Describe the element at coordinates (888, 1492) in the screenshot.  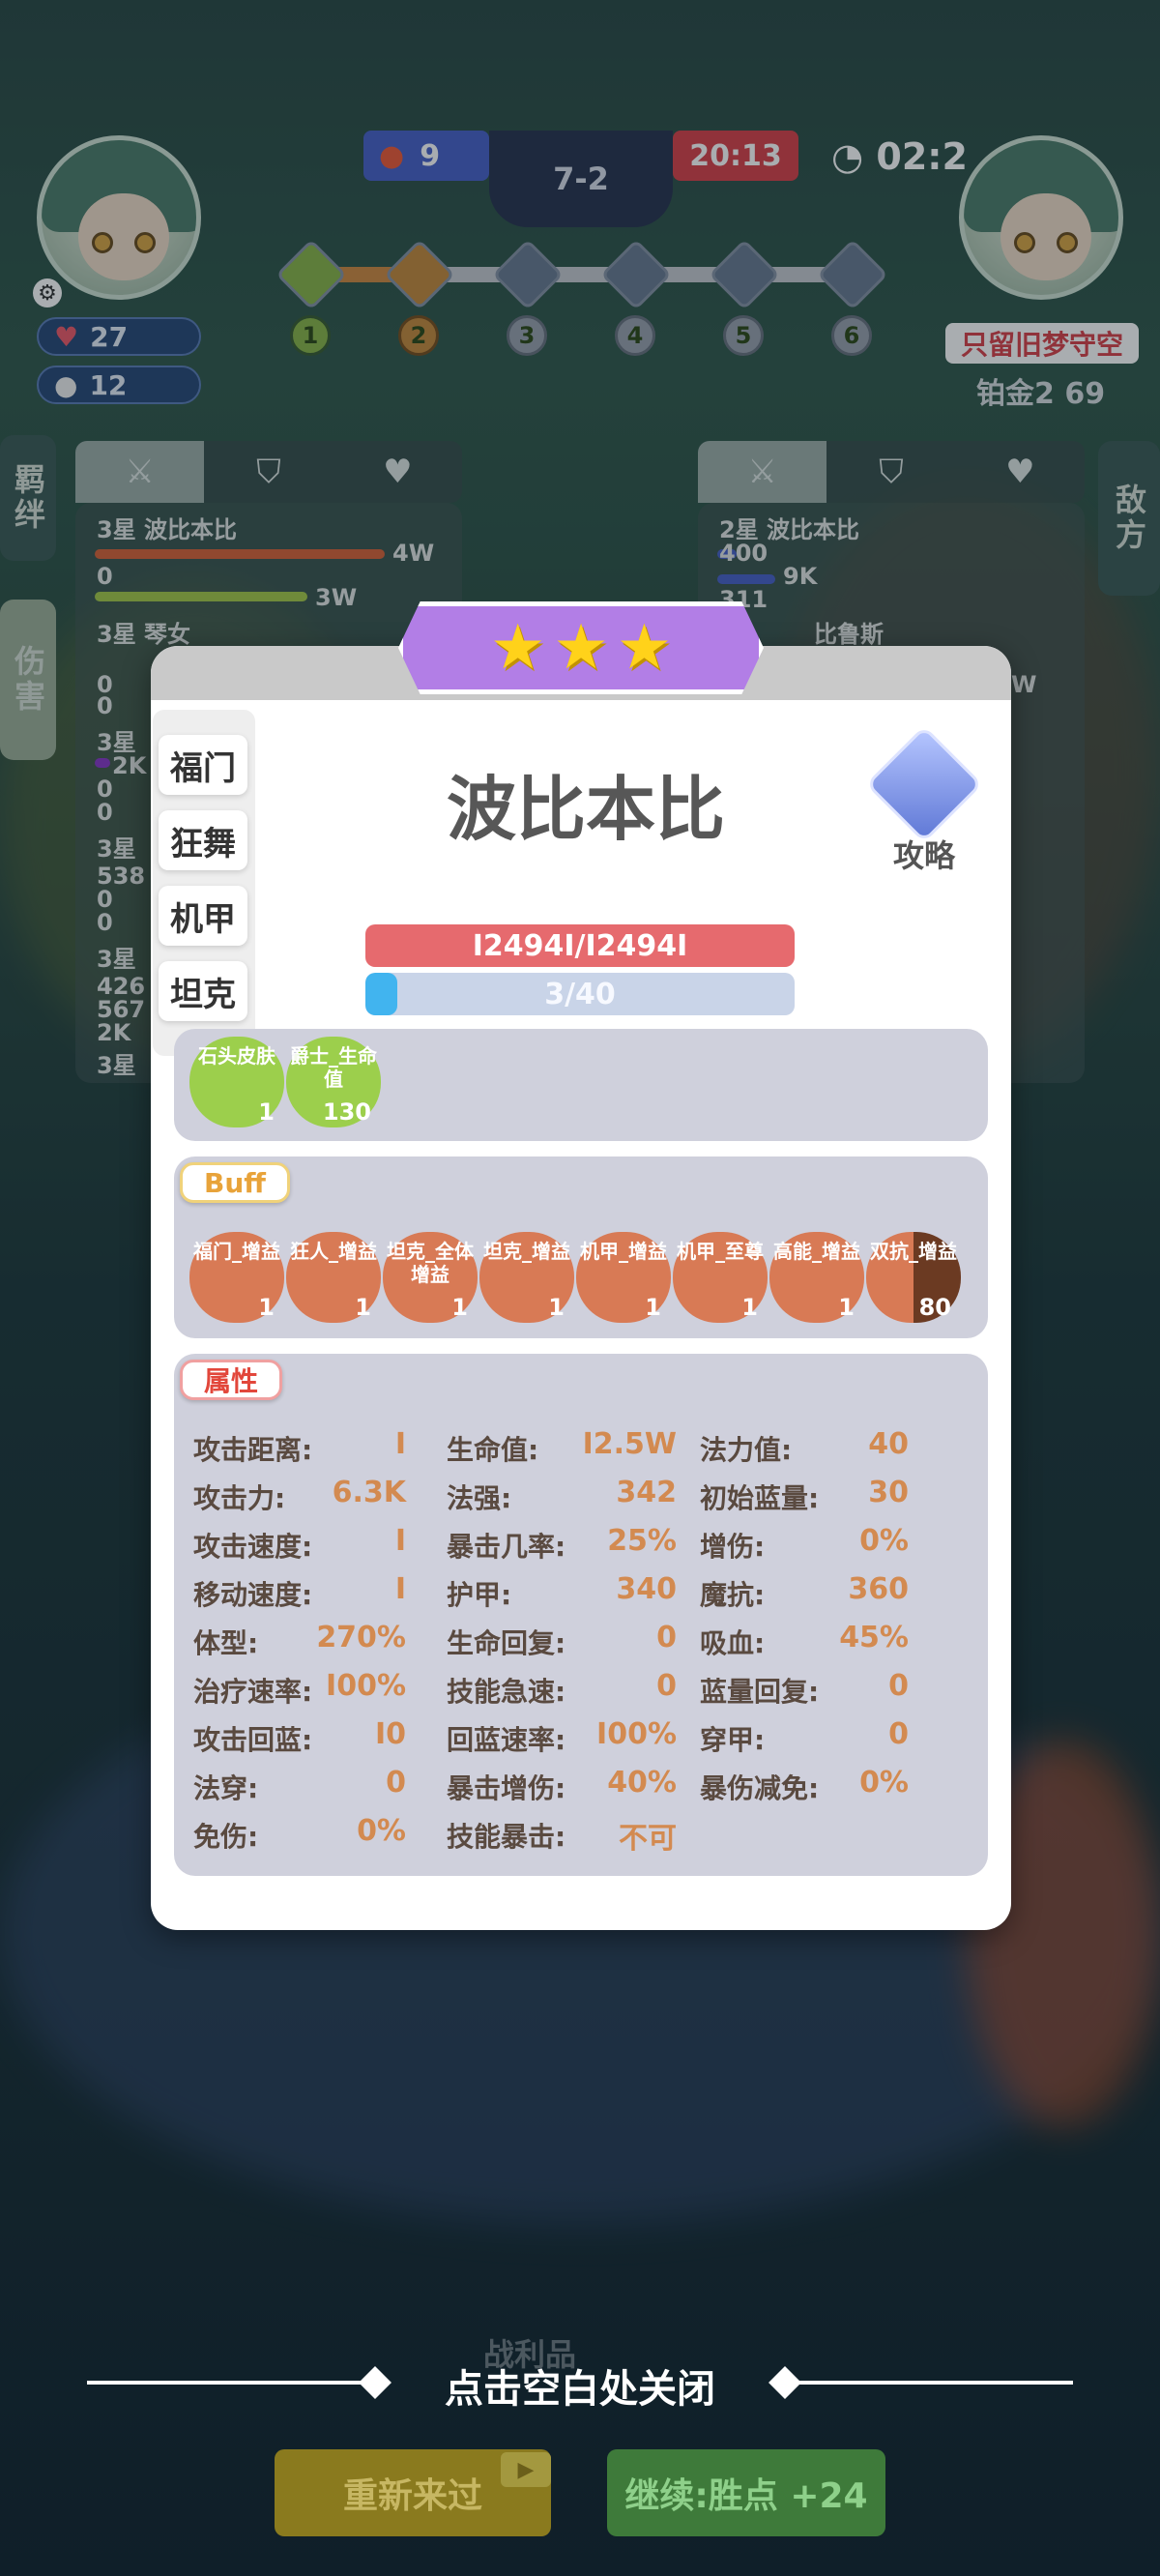
I see `attribute-value: 30` at that location.